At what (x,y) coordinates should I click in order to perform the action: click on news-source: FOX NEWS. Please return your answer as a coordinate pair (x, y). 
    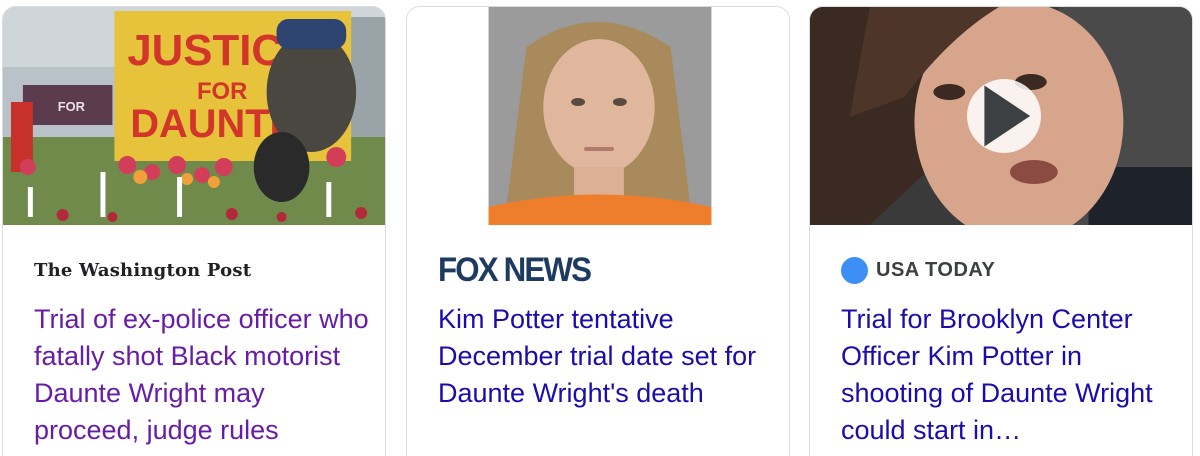
    Looking at the image, I should click on (520, 269).